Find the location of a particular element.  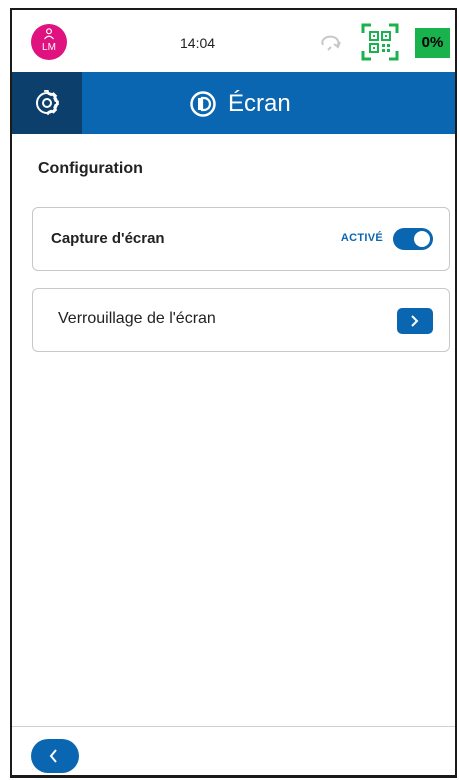

clock: 14:04 is located at coordinates (198, 43).